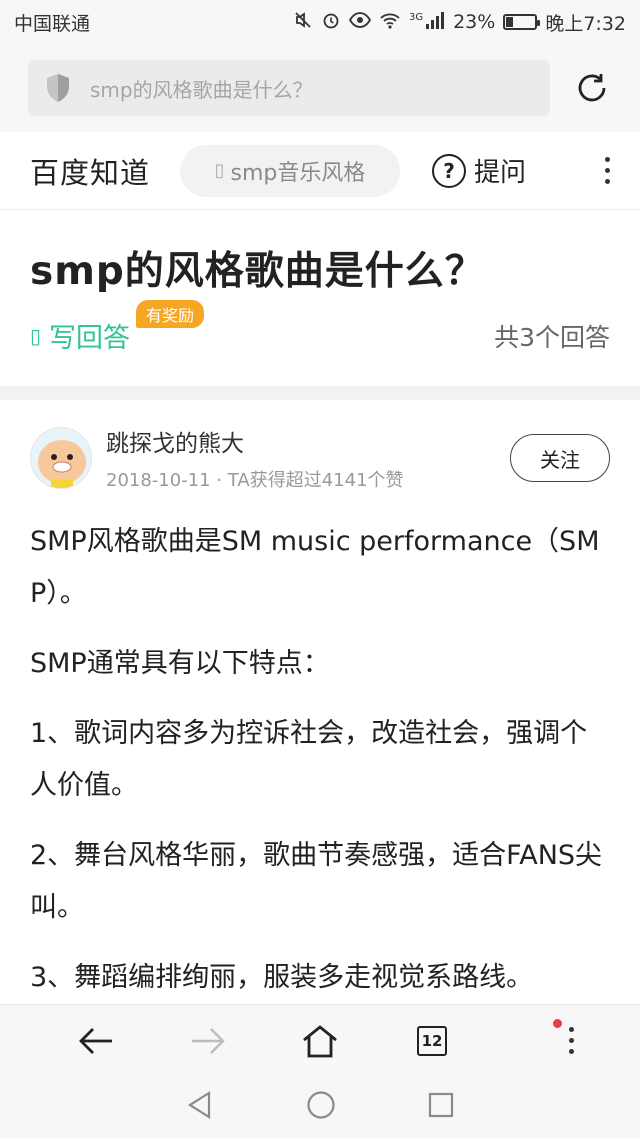 The image size is (640, 1138). I want to click on forward-button, so click(208, 1041).